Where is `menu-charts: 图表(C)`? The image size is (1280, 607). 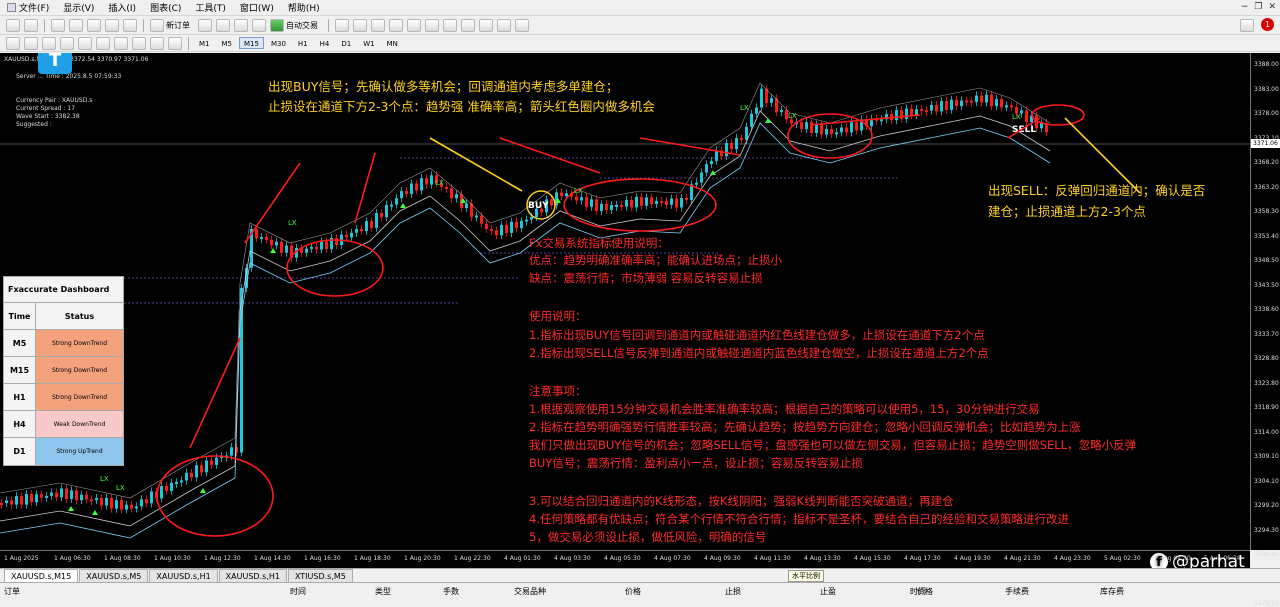
menu-charts: 图表(C) is located at coordinates (165, 8).